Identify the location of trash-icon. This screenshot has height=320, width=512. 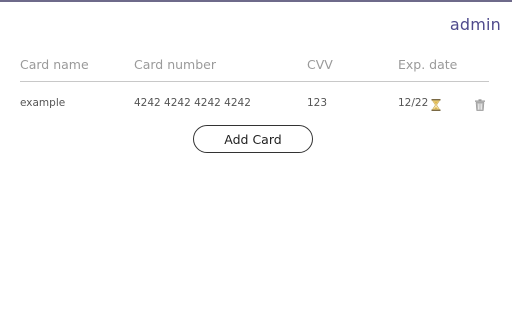
(480, 103).